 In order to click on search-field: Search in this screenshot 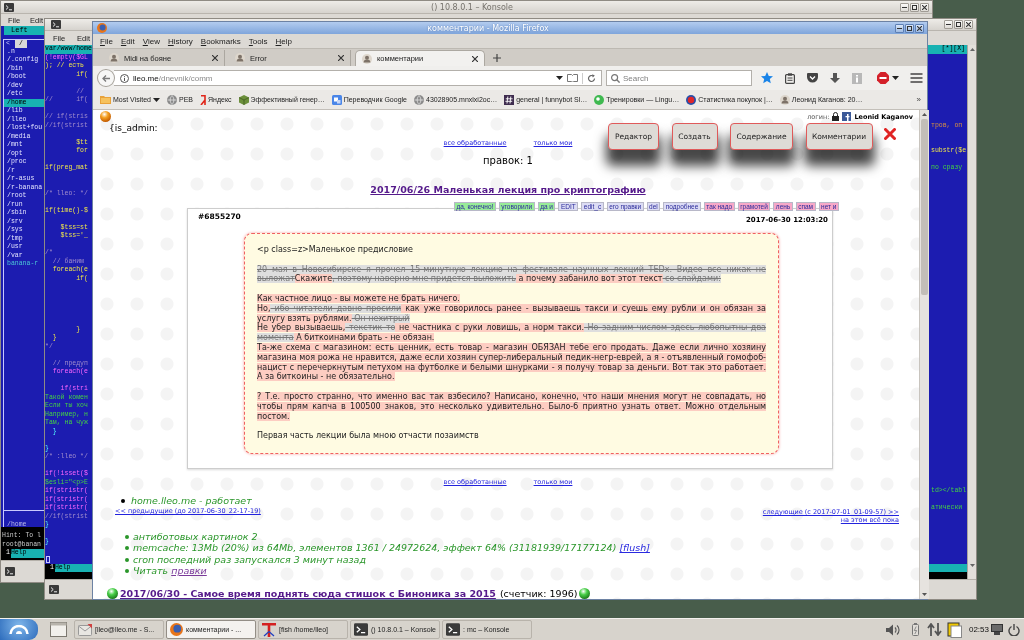, I will do `click(679, 78)`.